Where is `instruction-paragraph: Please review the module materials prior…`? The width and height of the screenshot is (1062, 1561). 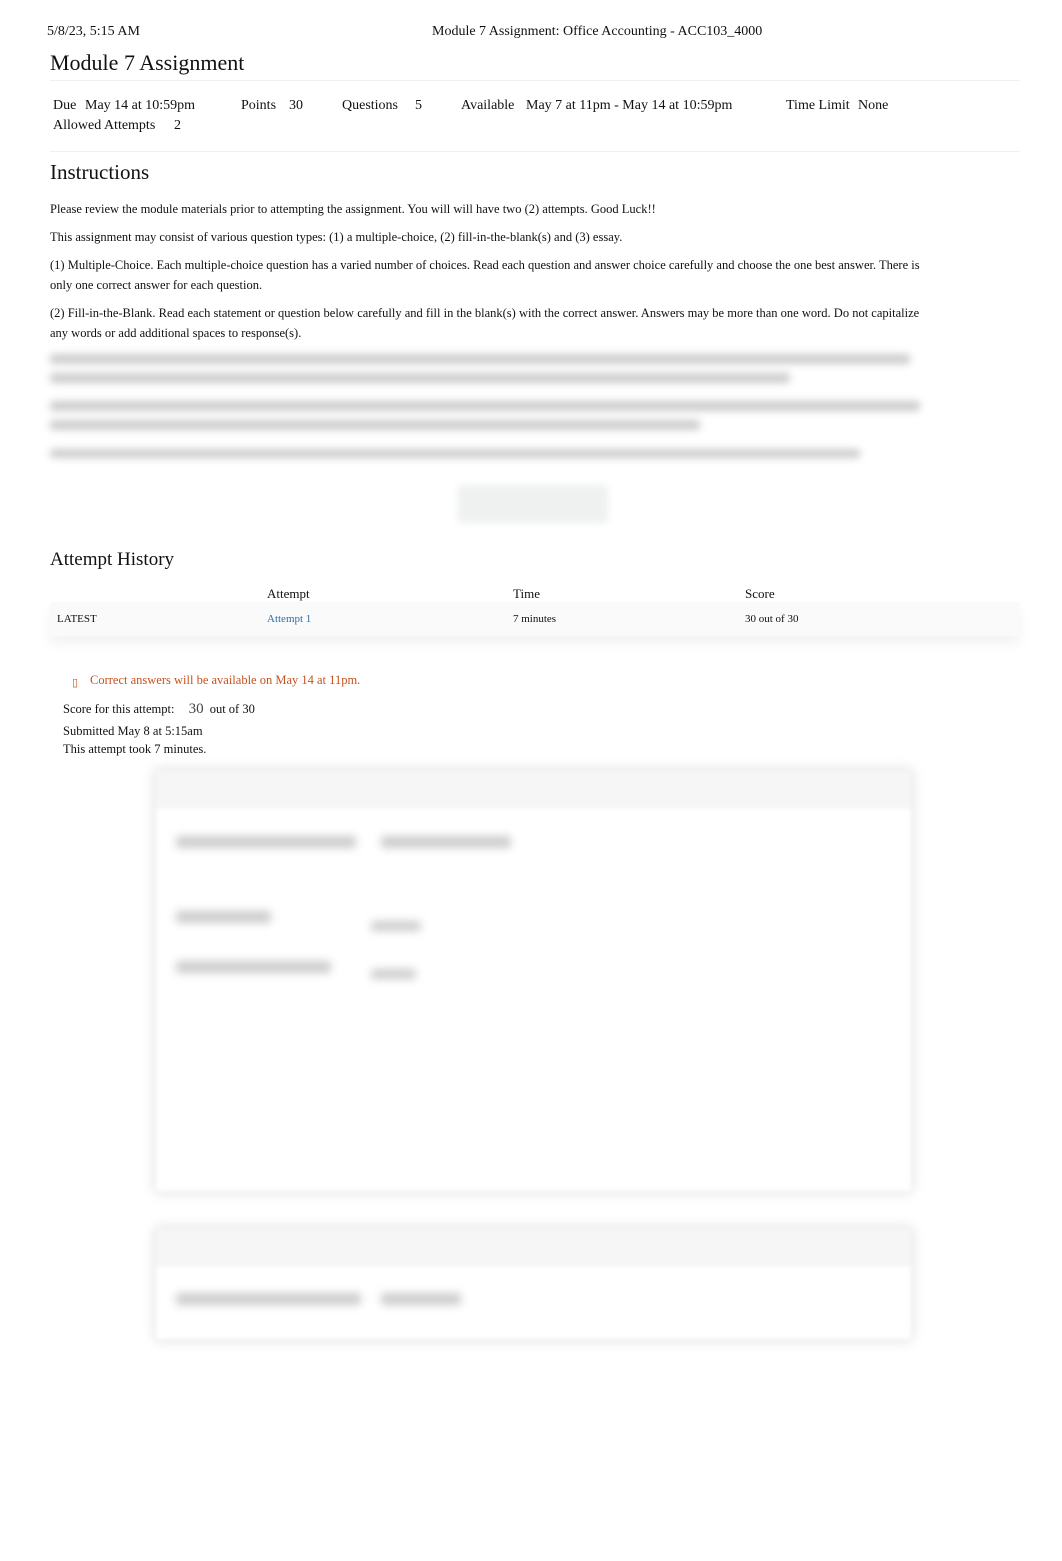
instruction-paragraph: Please review the module materials prior… is located at coordinates (353, 209).